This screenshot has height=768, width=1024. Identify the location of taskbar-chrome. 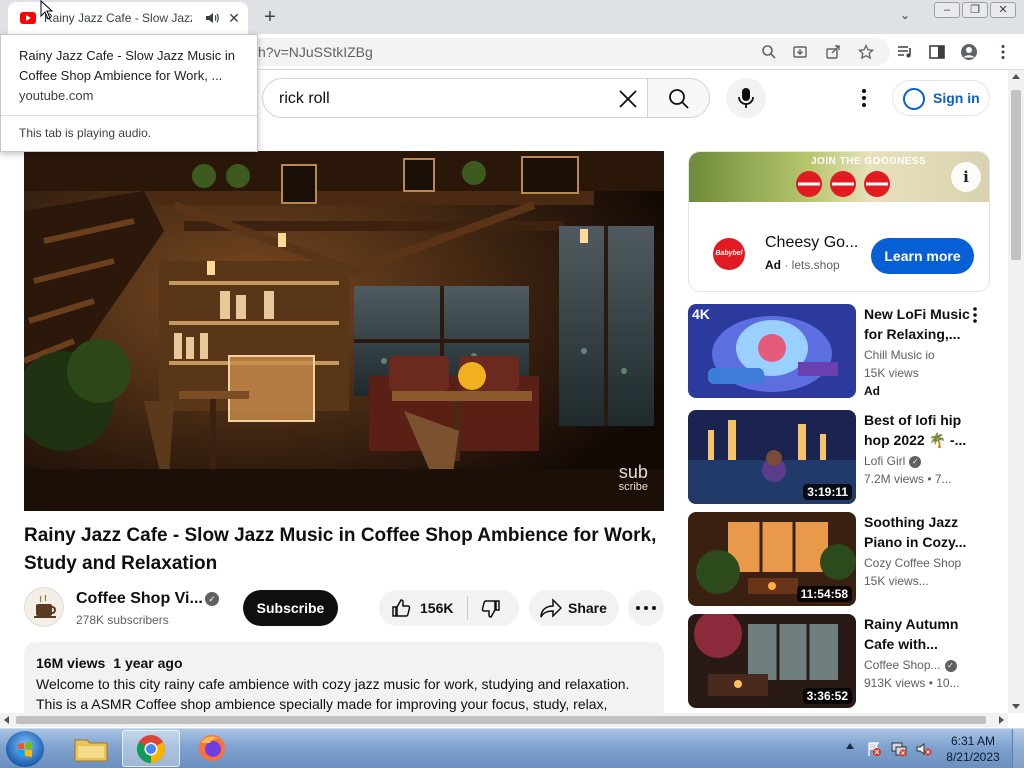
(151, 748).